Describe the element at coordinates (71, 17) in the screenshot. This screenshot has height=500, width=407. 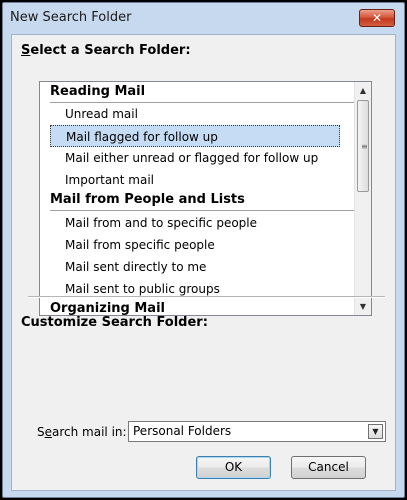
I see `window-title: New Search Folder` at that location.